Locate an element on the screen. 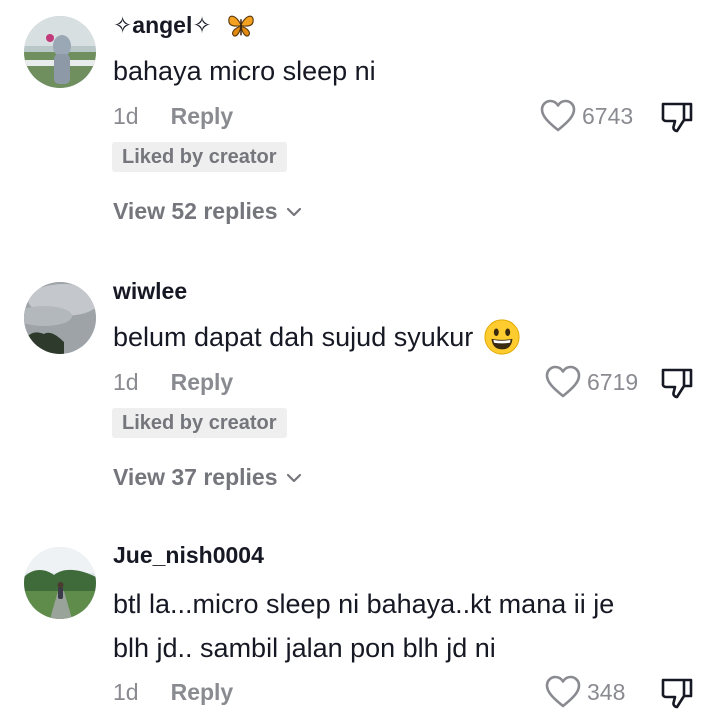 This screenshot has height=718, width=720. comment-username: ✧angel✧ is located at coordinates (184, 25).